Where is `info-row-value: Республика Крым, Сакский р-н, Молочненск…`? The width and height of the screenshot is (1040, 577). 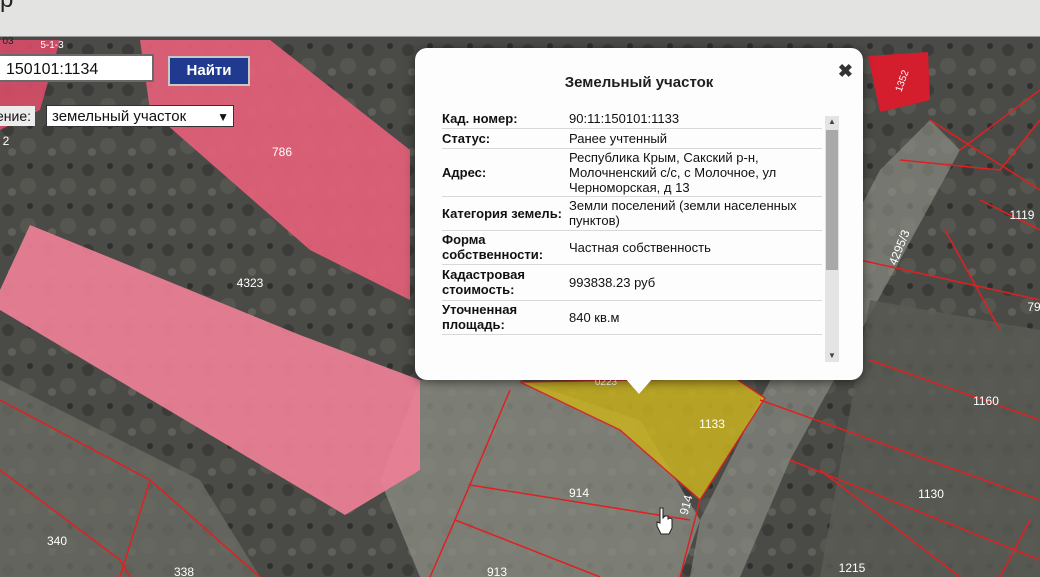
info-row-value: Республика Крым, Сакский р-н, Молочненск… is located at coordinates (695, 172).